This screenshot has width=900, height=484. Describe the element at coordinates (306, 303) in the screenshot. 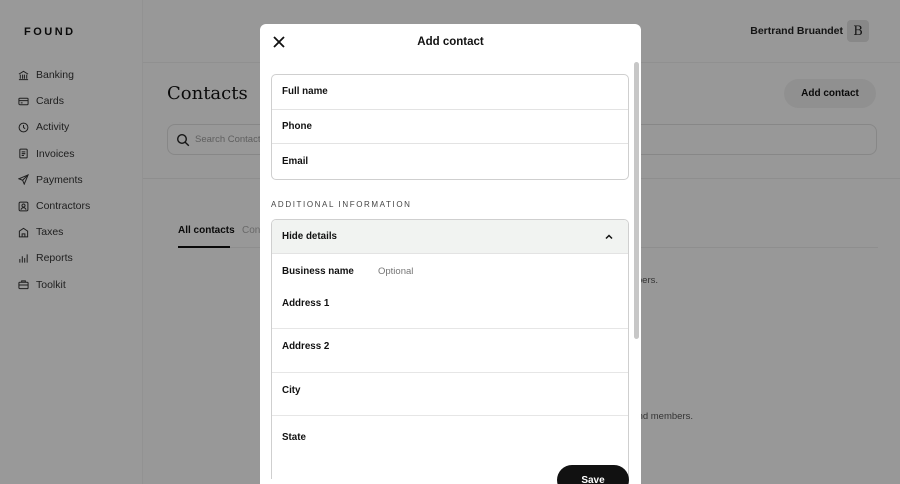

I see `field-label: Address 1` at that location.